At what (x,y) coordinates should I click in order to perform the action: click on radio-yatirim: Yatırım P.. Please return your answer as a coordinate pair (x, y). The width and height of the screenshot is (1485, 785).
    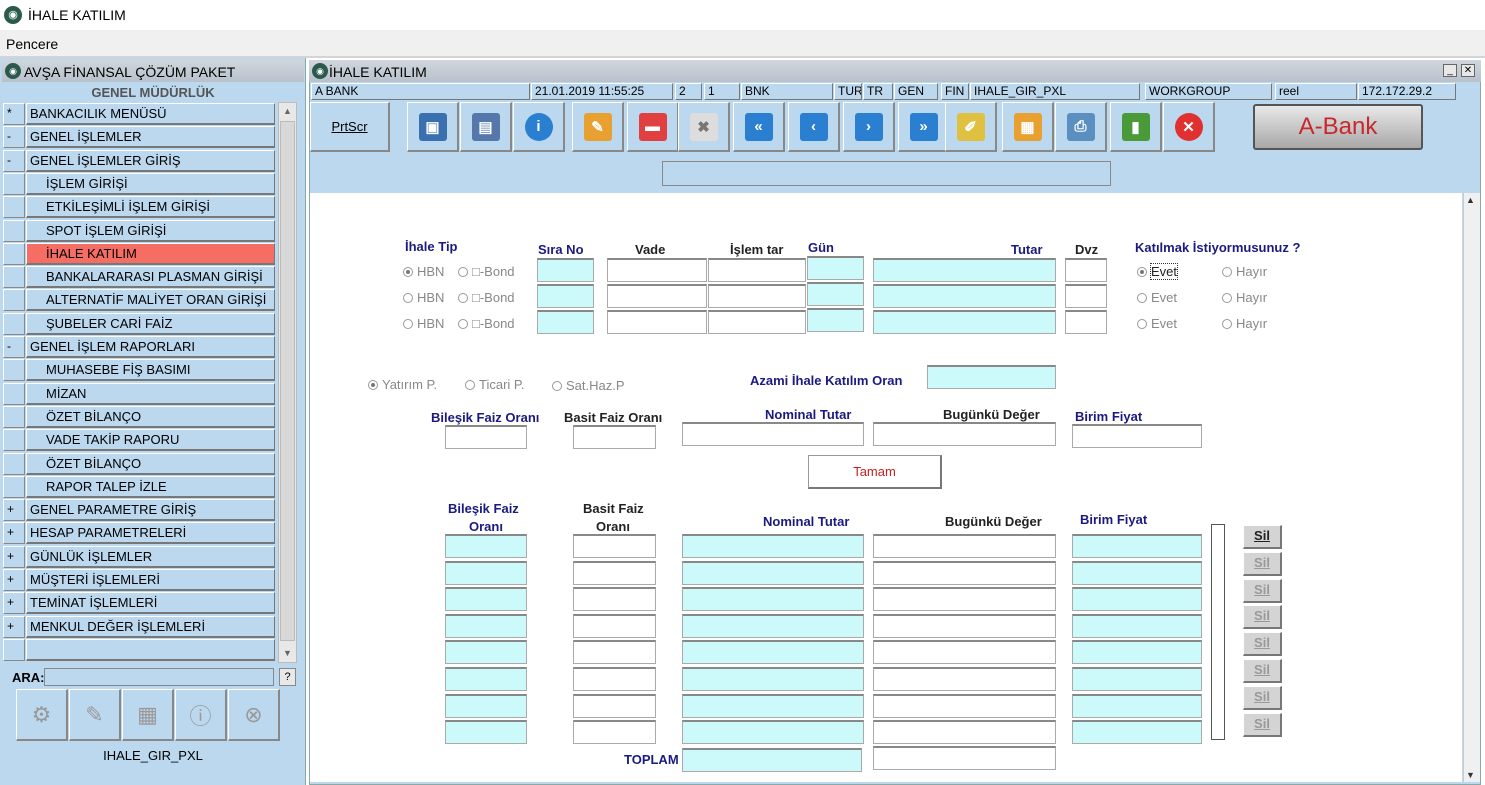
    Looking at the image, I should click on (402, 384).